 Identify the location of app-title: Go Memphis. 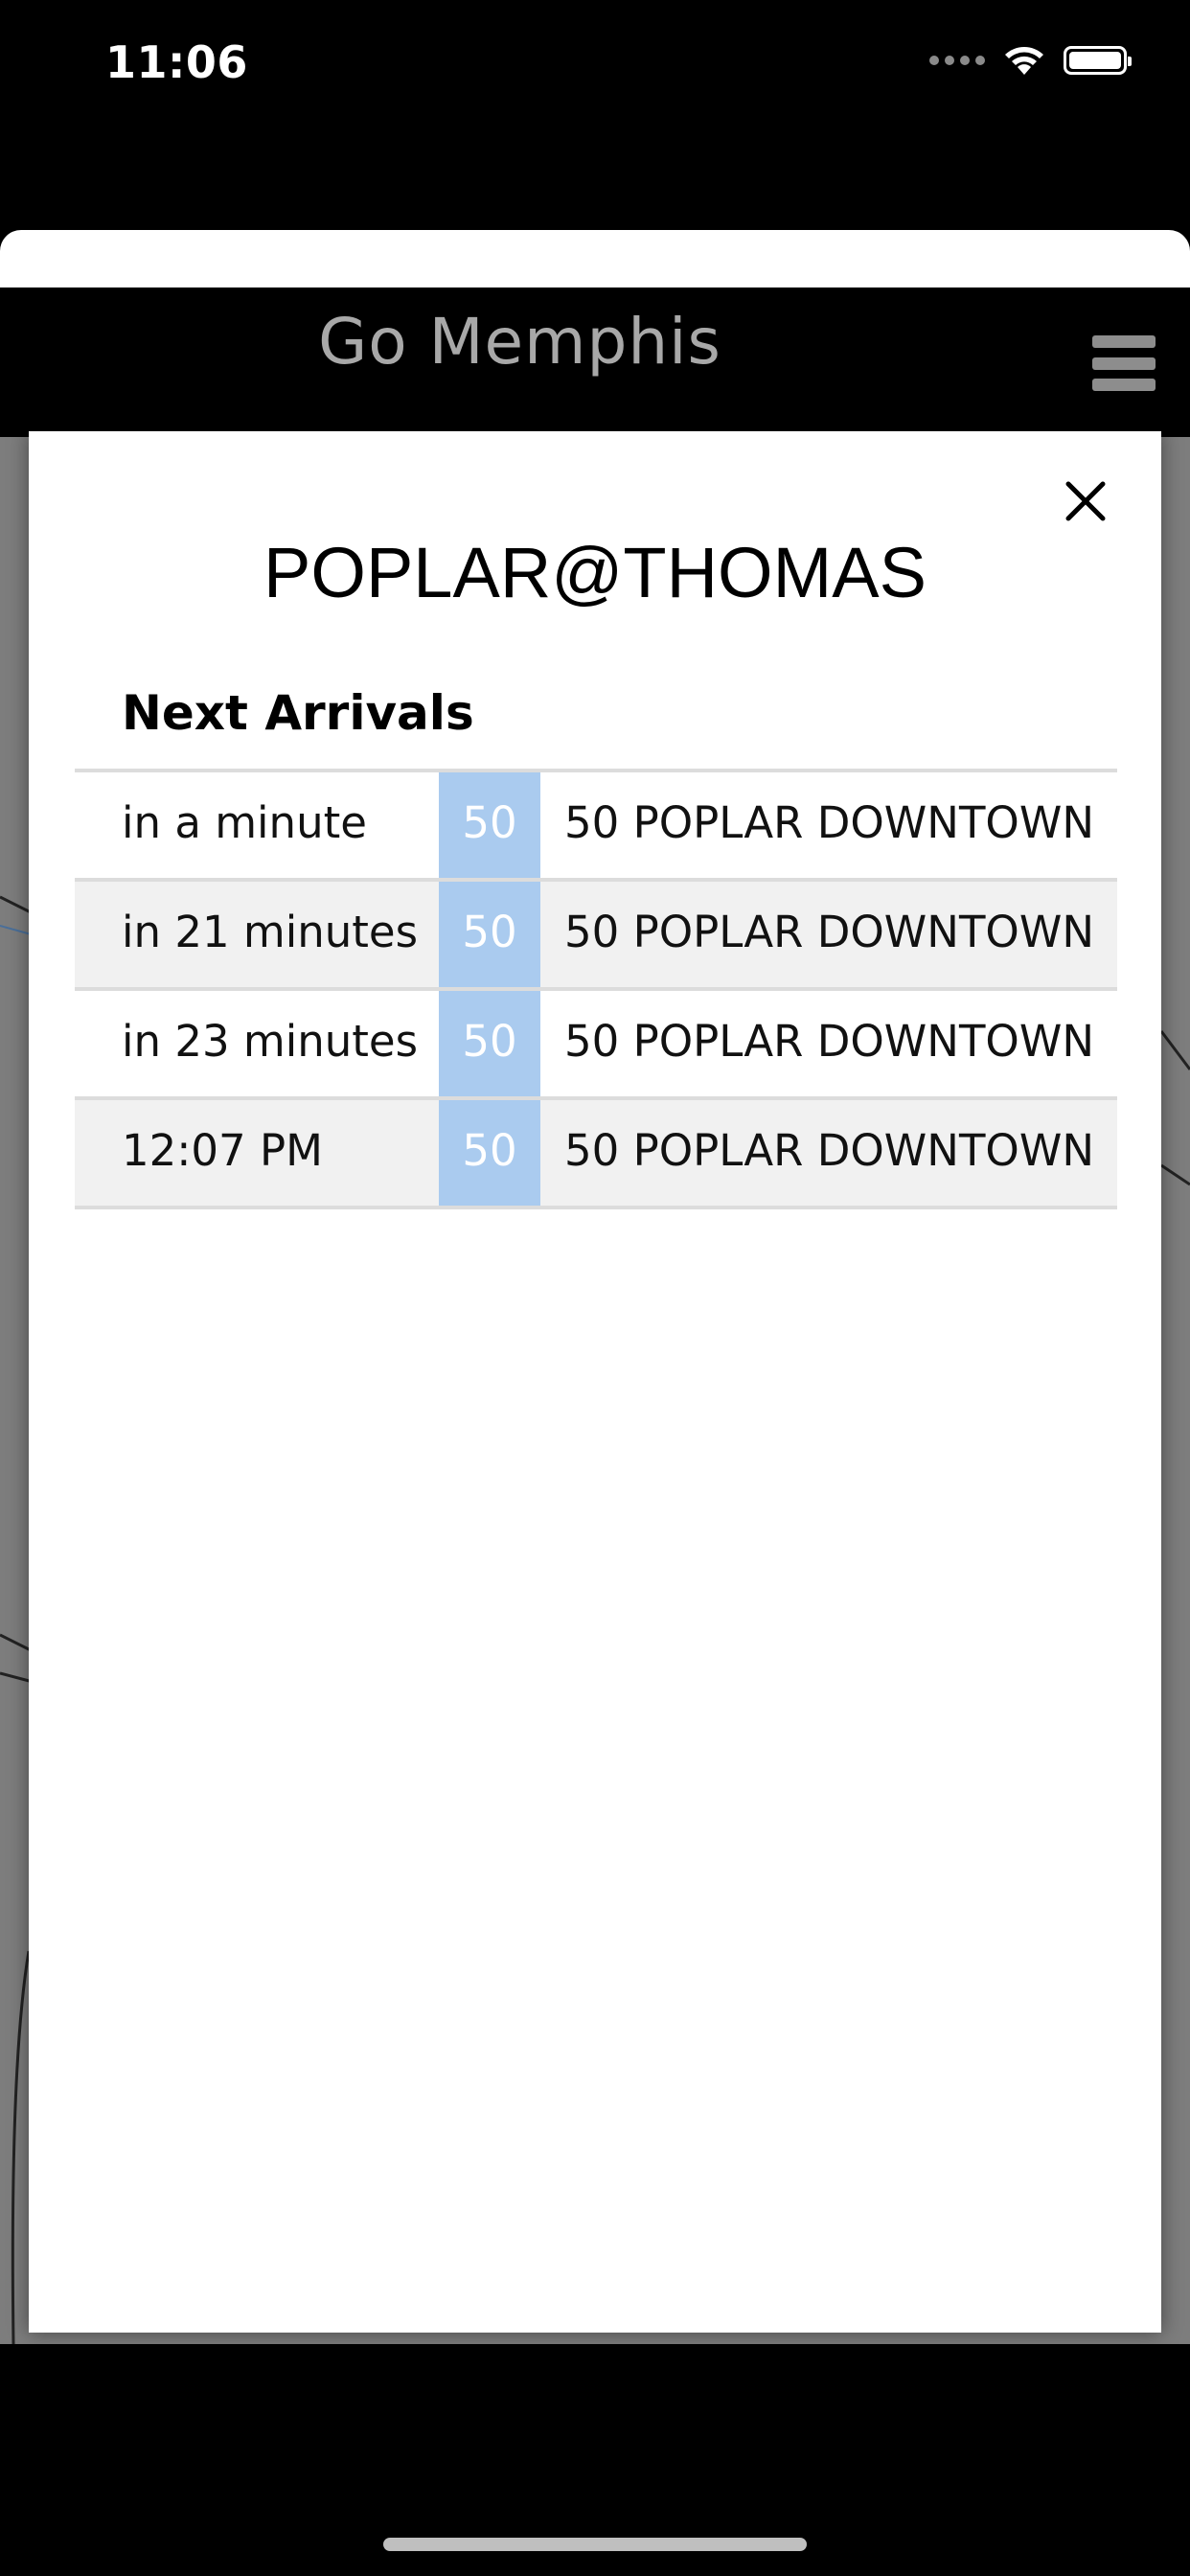
(519, 342).